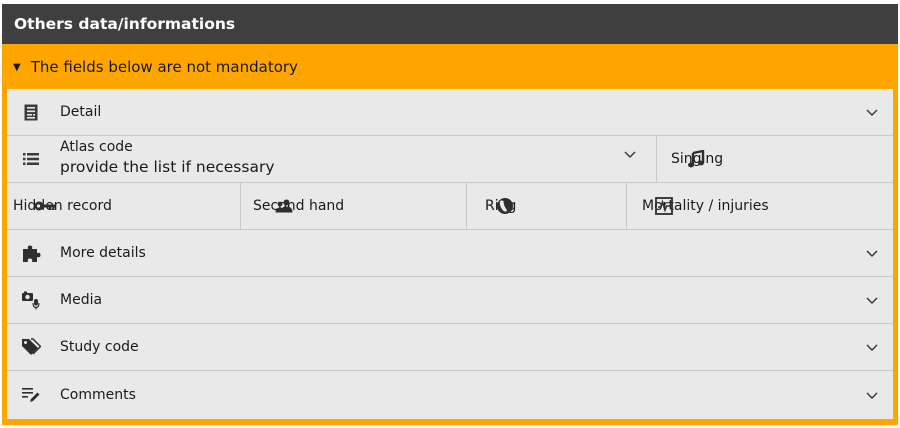 The height and width of the screenshot is (428, 900). Describe the element at coordinates (81, 300) in the screenshot. I see `media-label: Media` at that location.